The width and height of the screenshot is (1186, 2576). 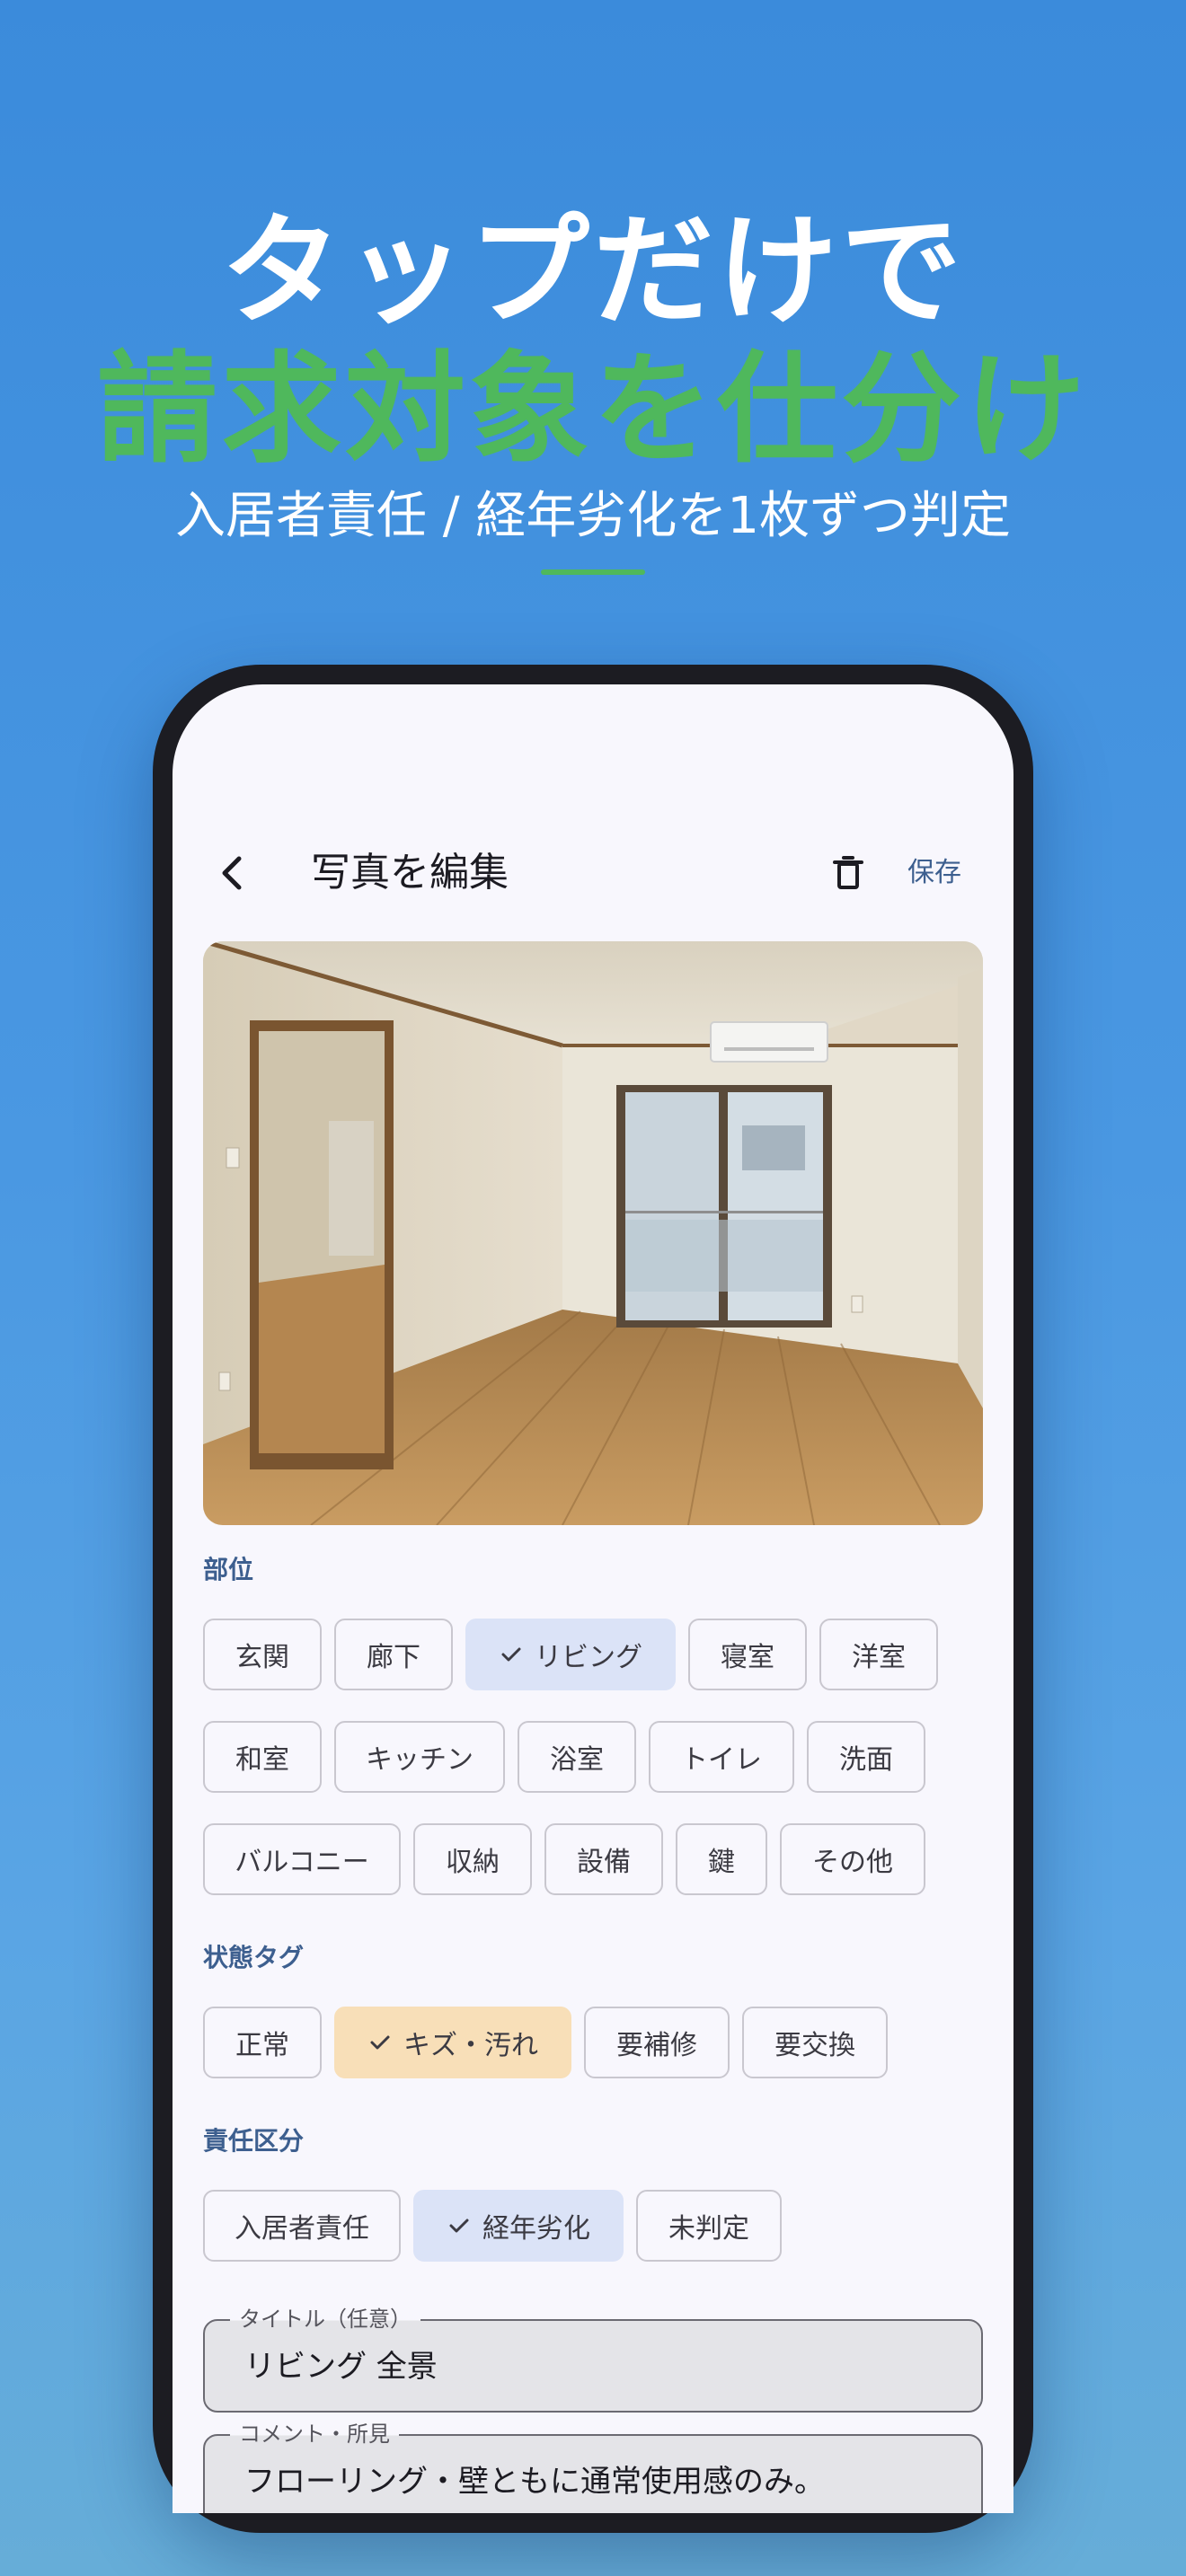 I want to click on chip-location-bathroom: 浴室, so click(x=577, y=1757).